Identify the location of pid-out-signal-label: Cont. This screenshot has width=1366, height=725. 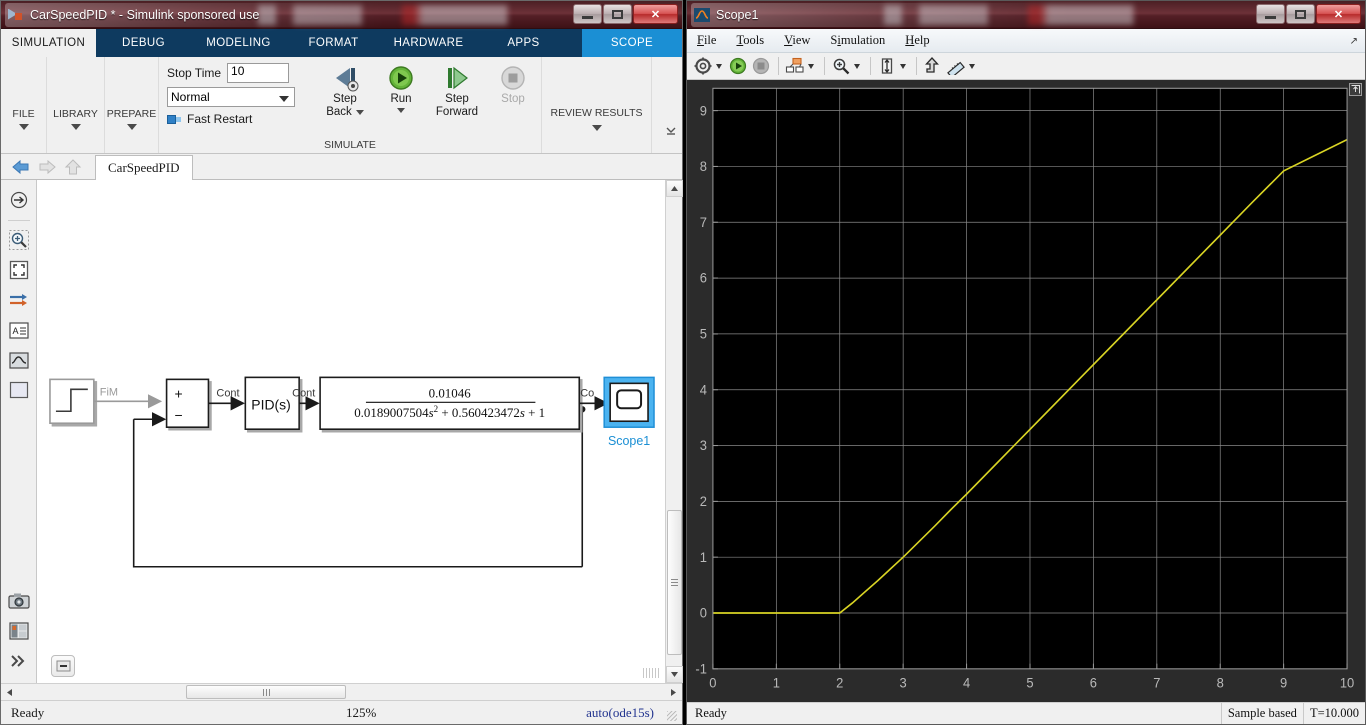
(303, 393).